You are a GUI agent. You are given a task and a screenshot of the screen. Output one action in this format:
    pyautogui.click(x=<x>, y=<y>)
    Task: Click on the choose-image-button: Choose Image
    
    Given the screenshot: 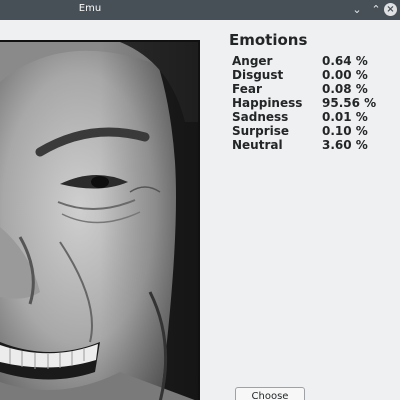 What is the action you would take?
    pyautogui.click(x=270, y=393)
    